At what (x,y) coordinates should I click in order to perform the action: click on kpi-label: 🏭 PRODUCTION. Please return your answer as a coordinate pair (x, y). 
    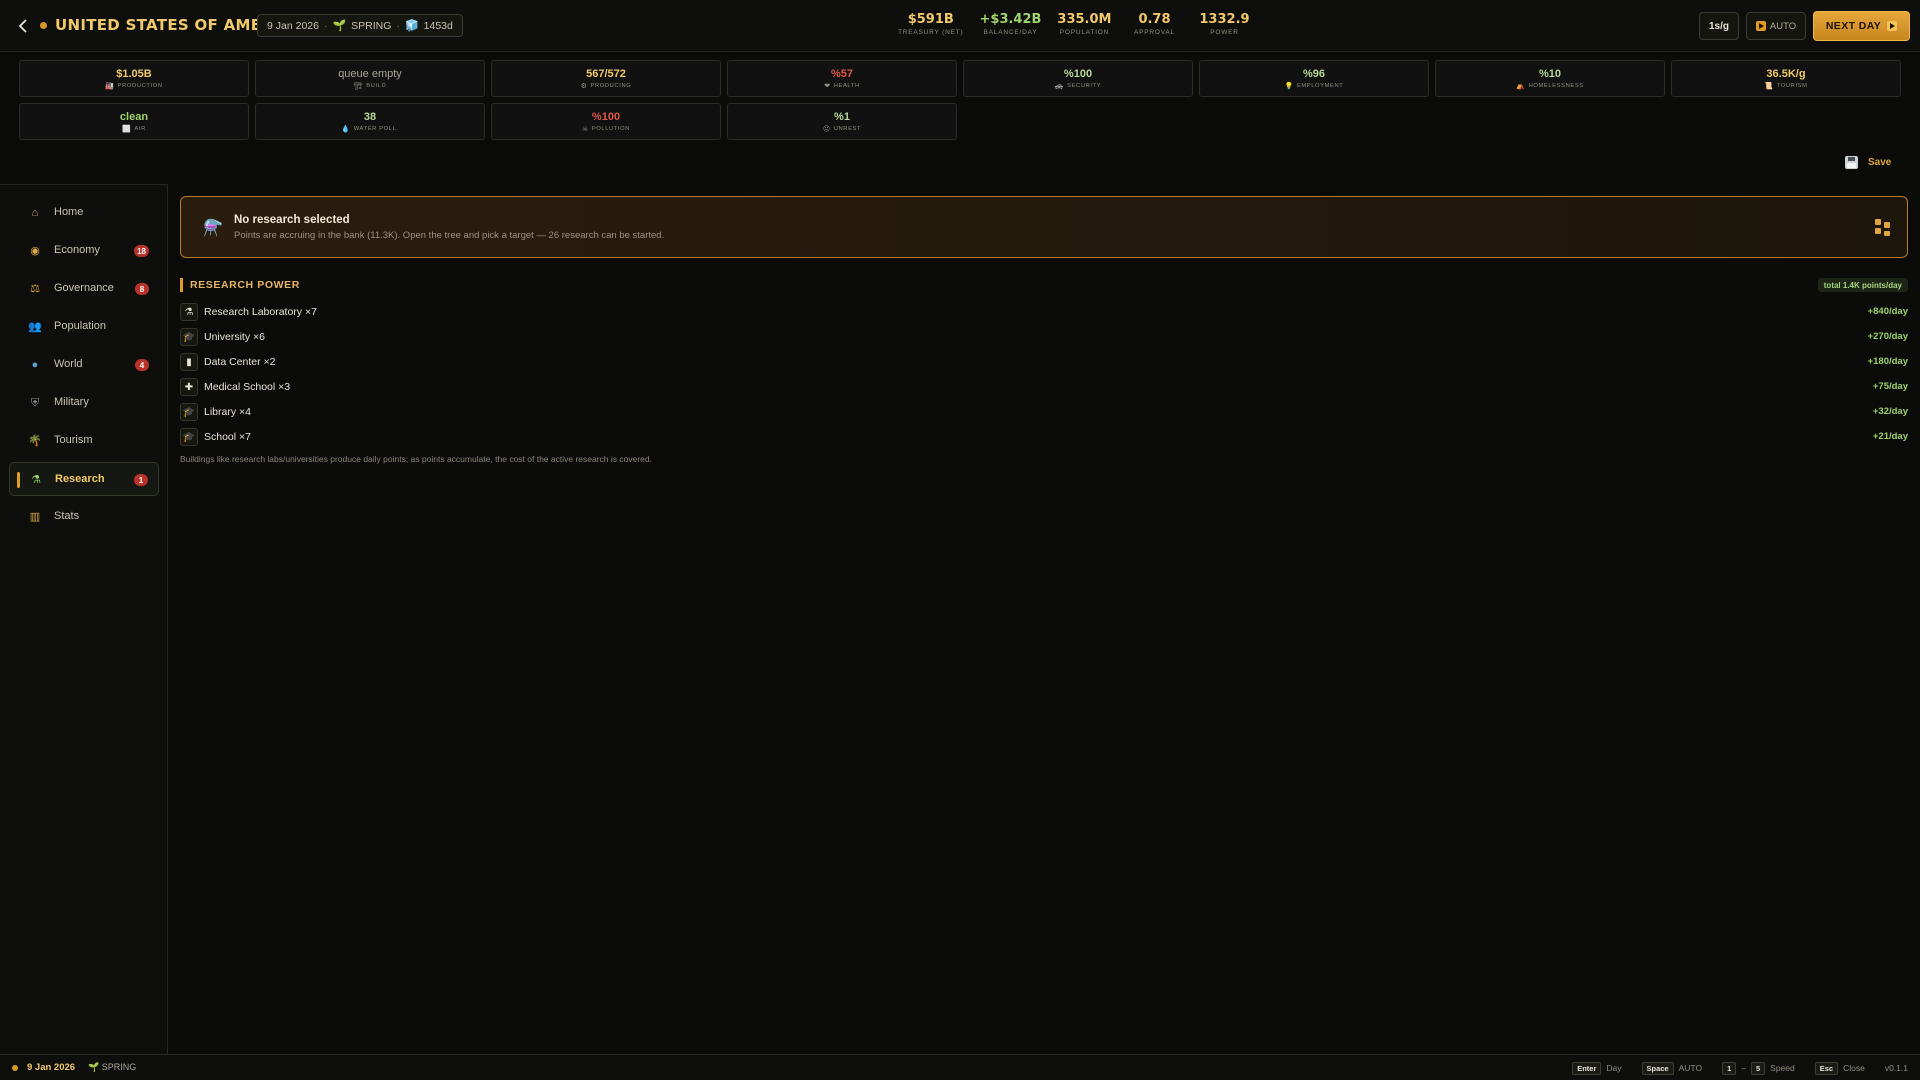
    Looking at the image, I should click on (134, 86).